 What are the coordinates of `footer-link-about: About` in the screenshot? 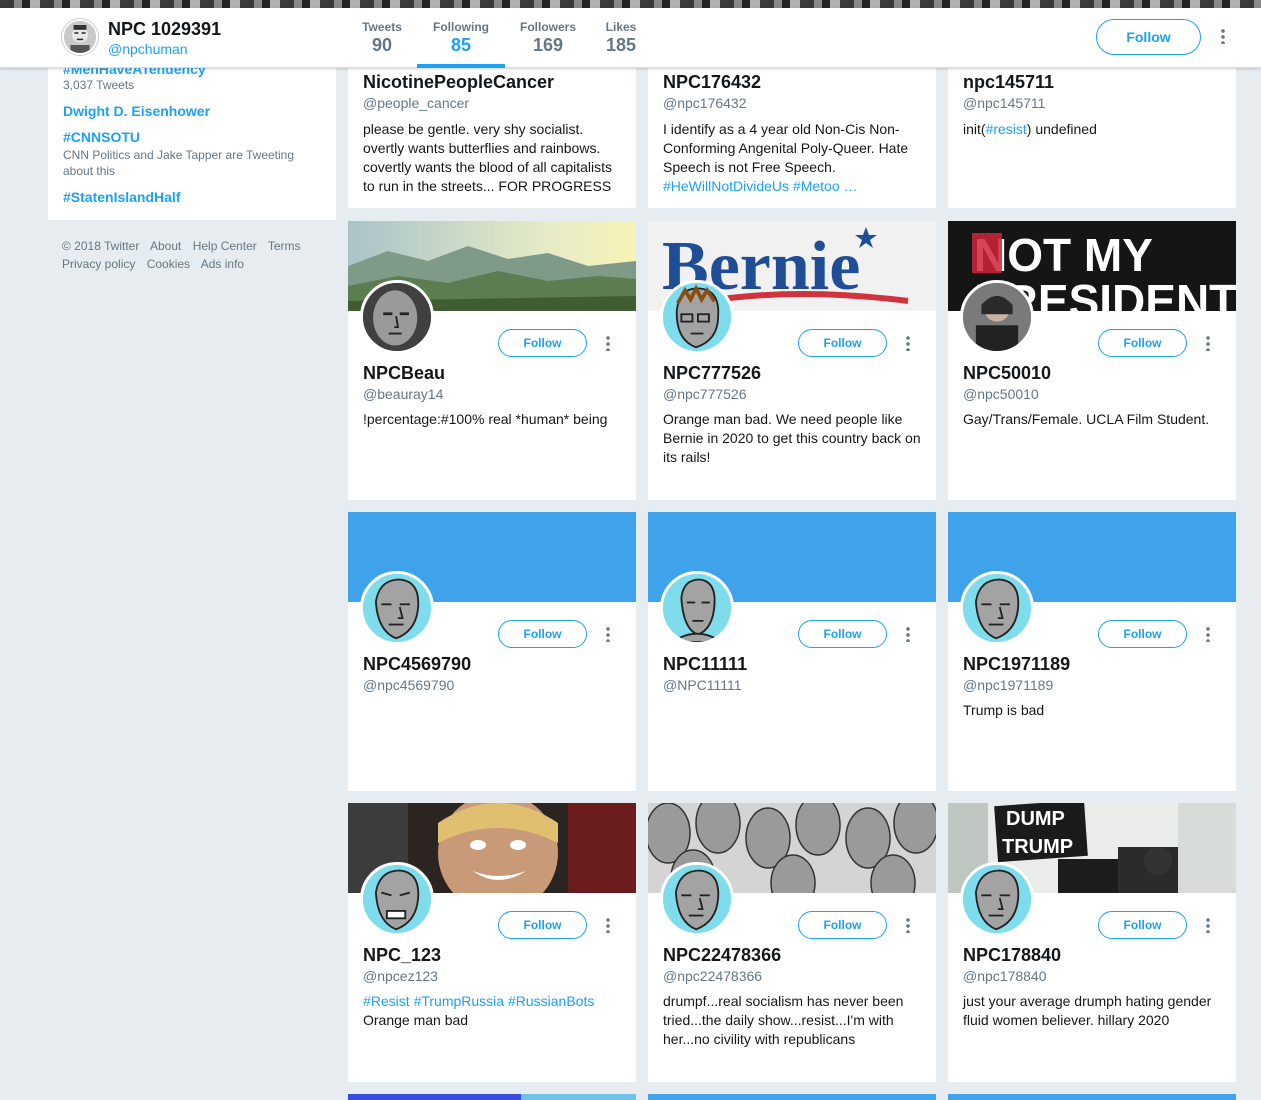 It's located at (165, 246).